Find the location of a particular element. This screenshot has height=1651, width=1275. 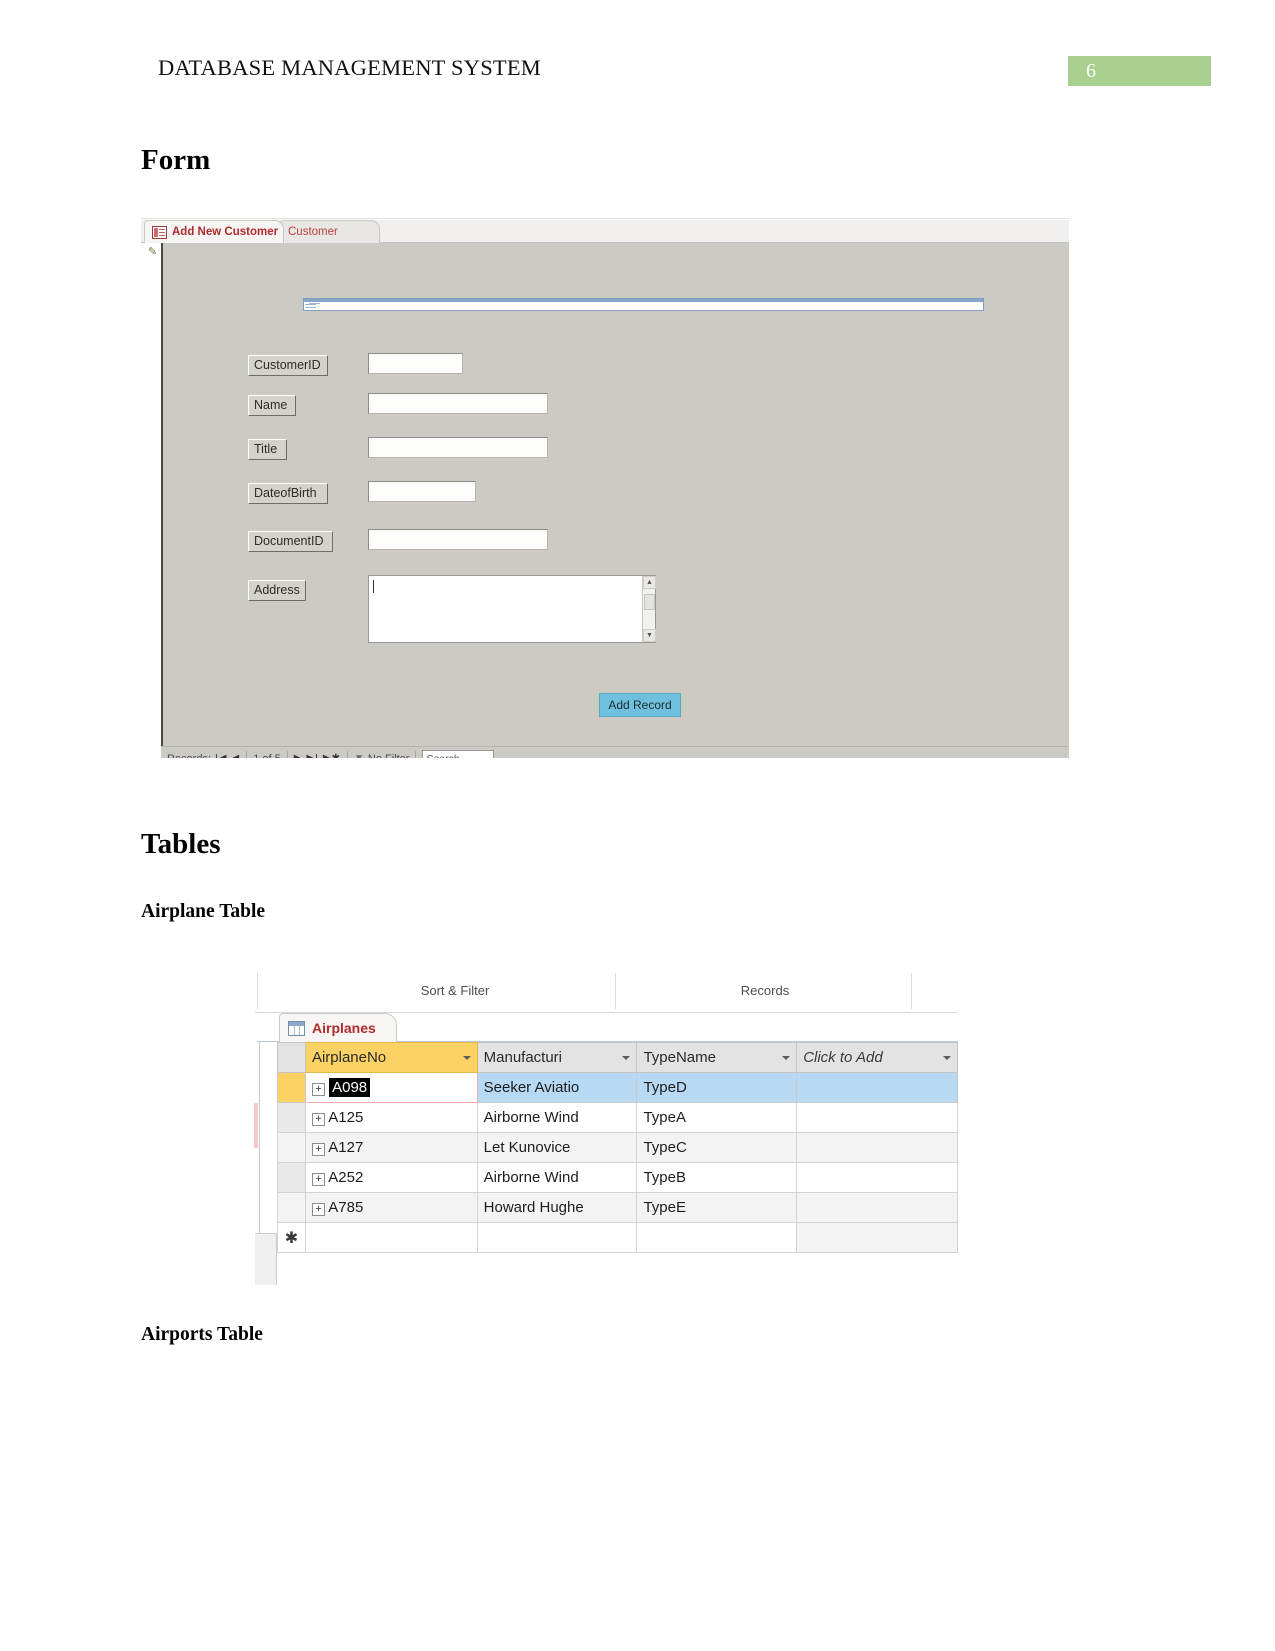

filter-icon: ▼ is located at coordinates (358, 758).